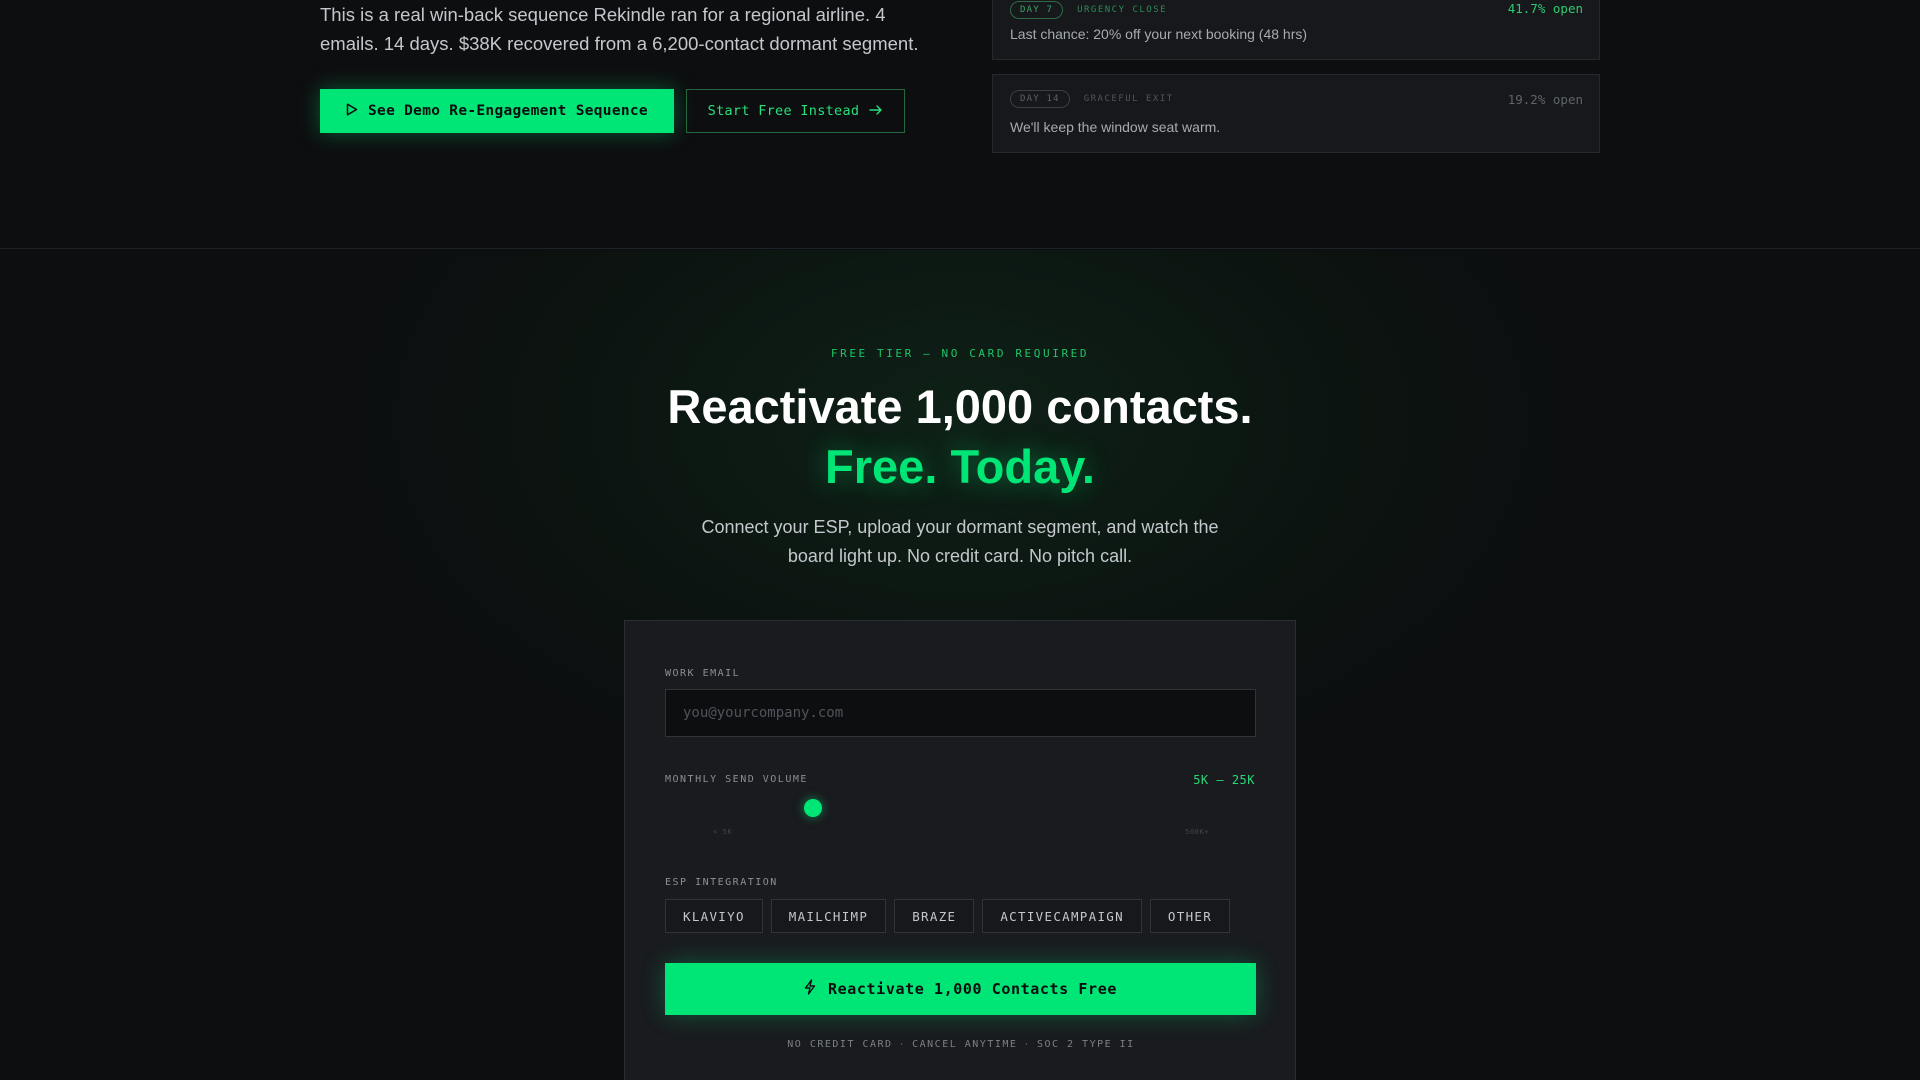  Describe the element at coordinates (721, 882) in the screenshot. I see `esp-integration-label: ESP INTEGRATION` at that location.